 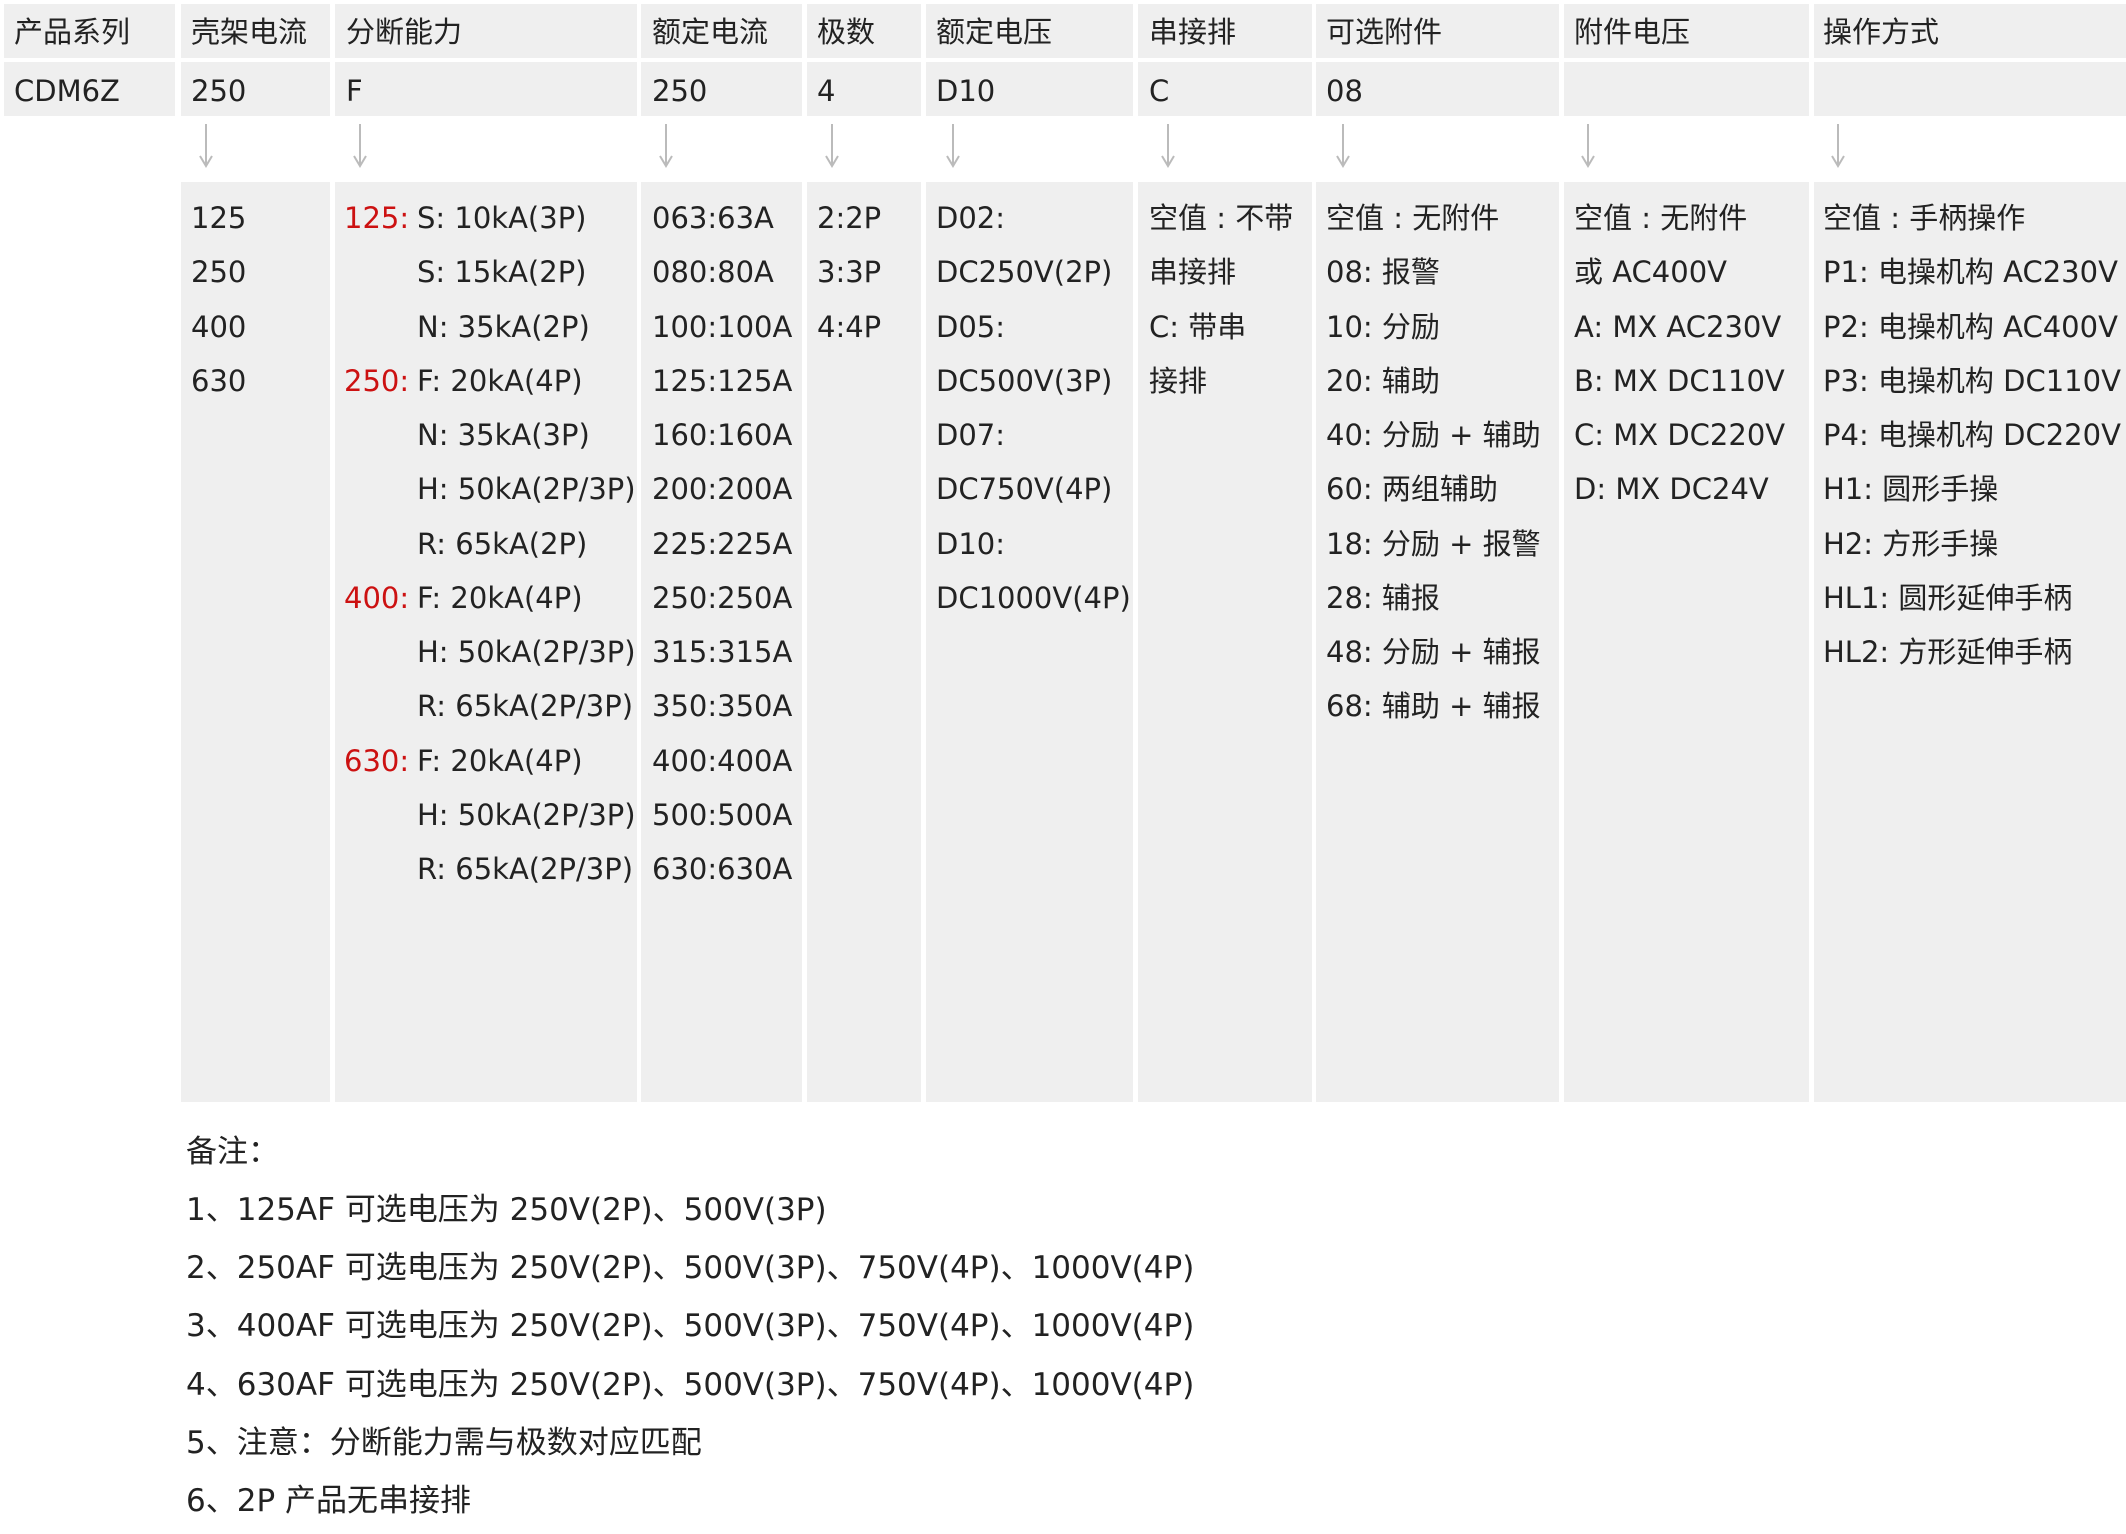 What do you see at coordinates (849, 272) in the screenshot?
I see `poles-option: 3:3P` at bounding box center [849, 272].